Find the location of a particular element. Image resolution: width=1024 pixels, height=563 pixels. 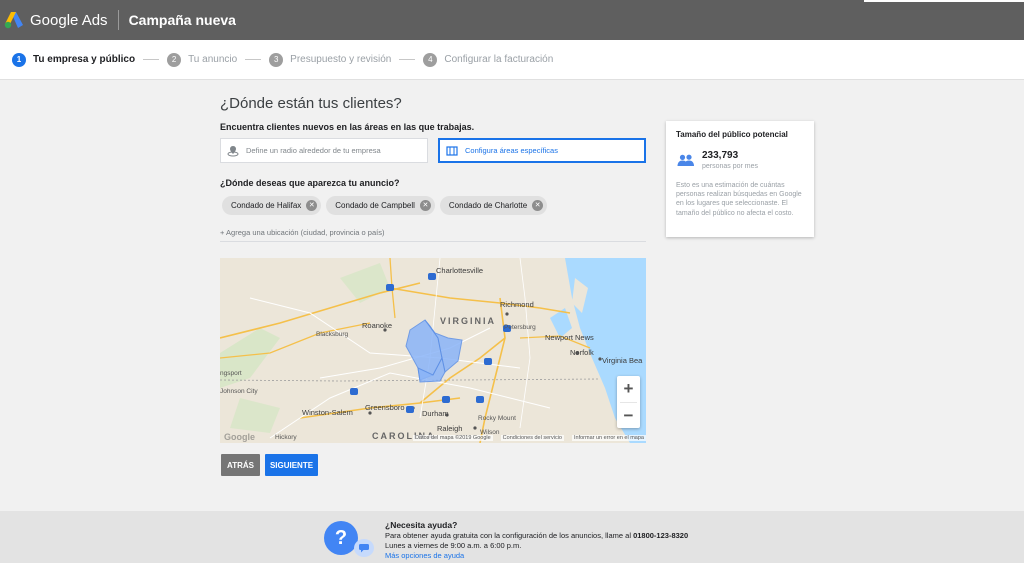

step-budget-review: 3 Presupuesto y revisión is located at coordinates (330, 59).